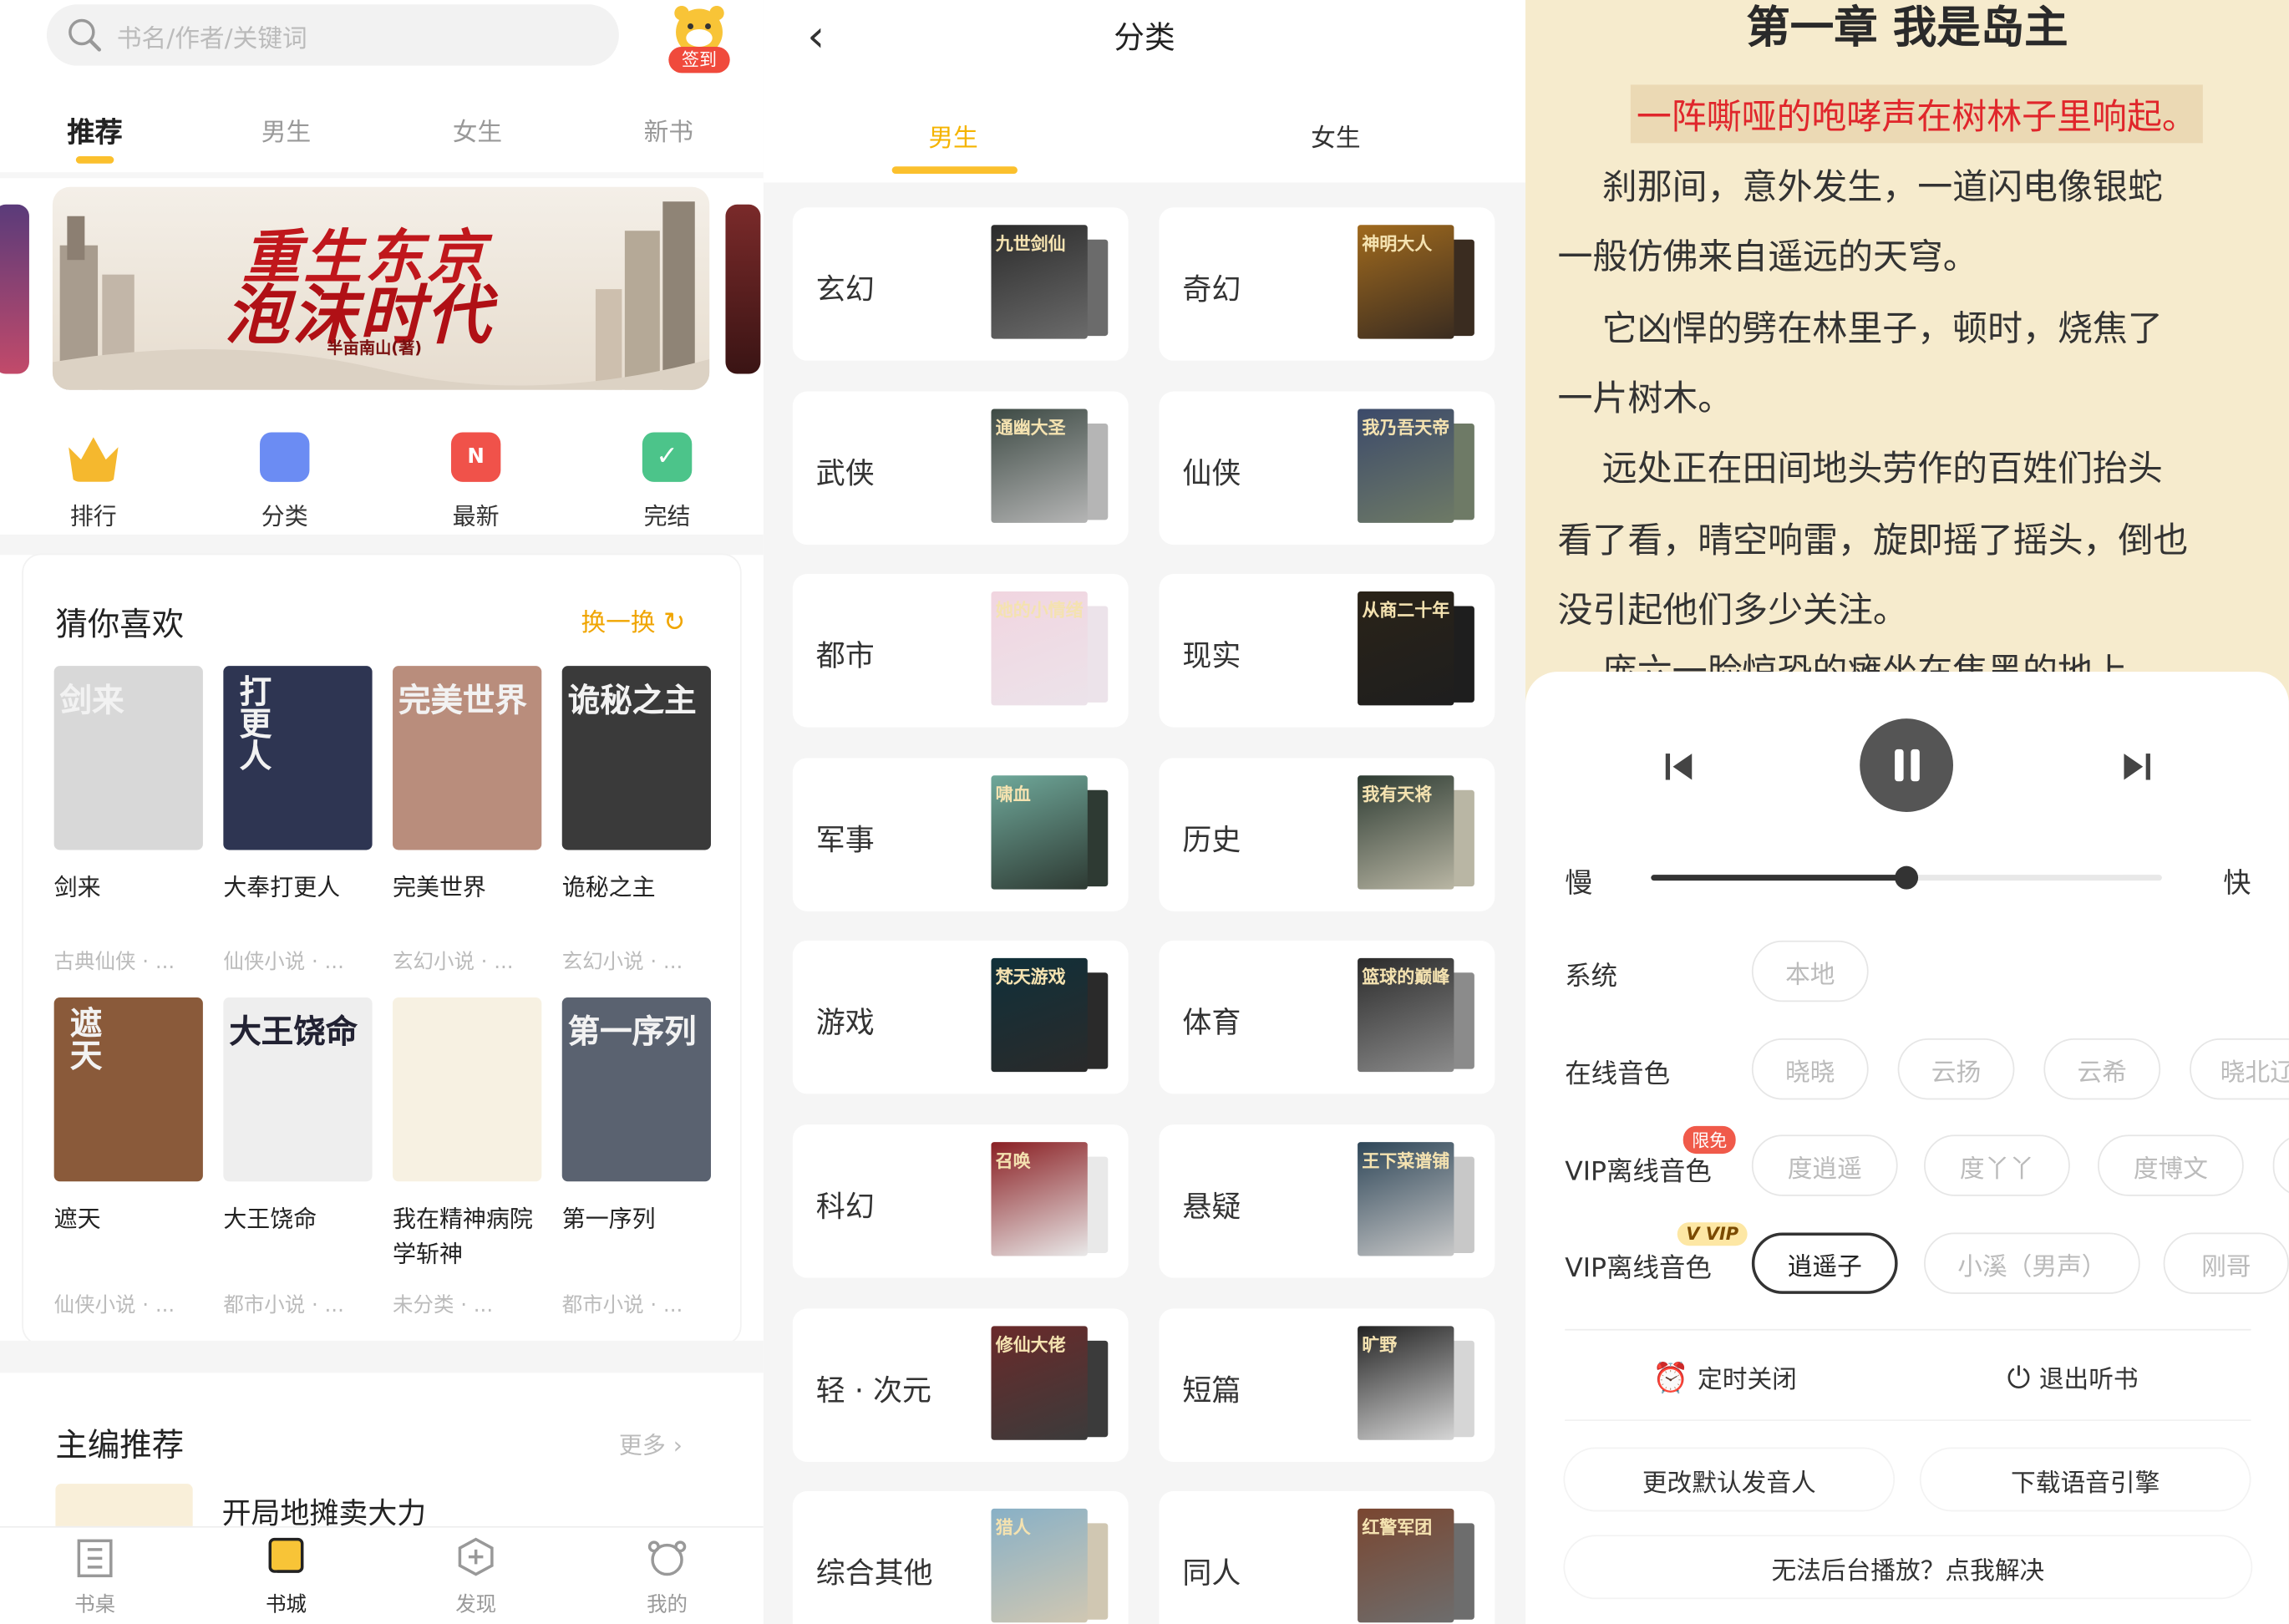 This screenshot has width=2289, height=1624. What do you see at coordinates (2280, 1165) in the screenshot?
I see `voice-more-cut` at bounding box center [2280, 1165].